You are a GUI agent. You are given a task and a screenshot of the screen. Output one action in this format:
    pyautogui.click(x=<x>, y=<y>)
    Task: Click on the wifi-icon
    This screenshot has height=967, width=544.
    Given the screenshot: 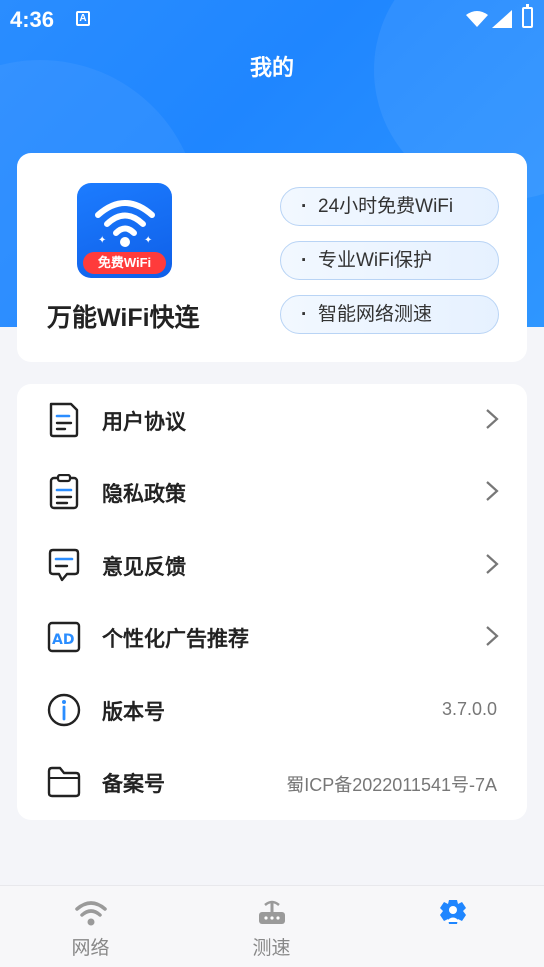 What is the action you would take?
    pyautogui.click(x=91, y=913)
    